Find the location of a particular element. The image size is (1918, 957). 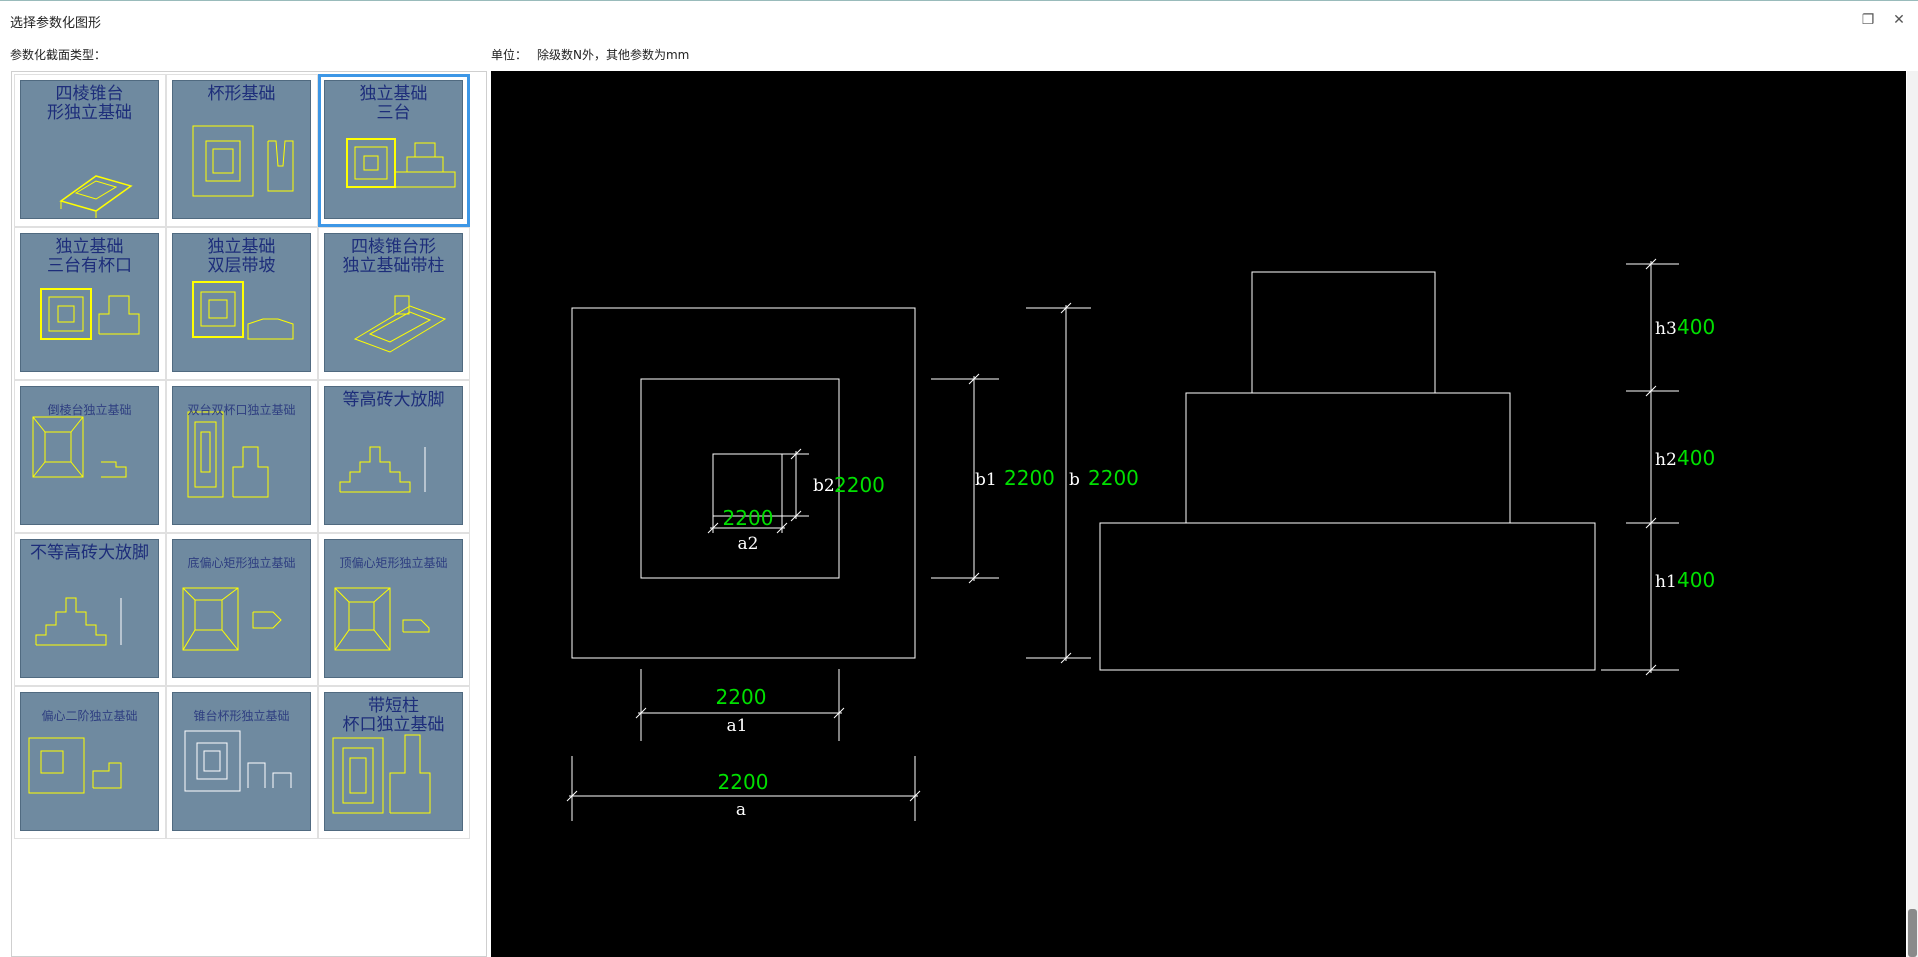

unit-info: 单位： 除级数N外，其他参数为mm is located at coordinates (590, 54).